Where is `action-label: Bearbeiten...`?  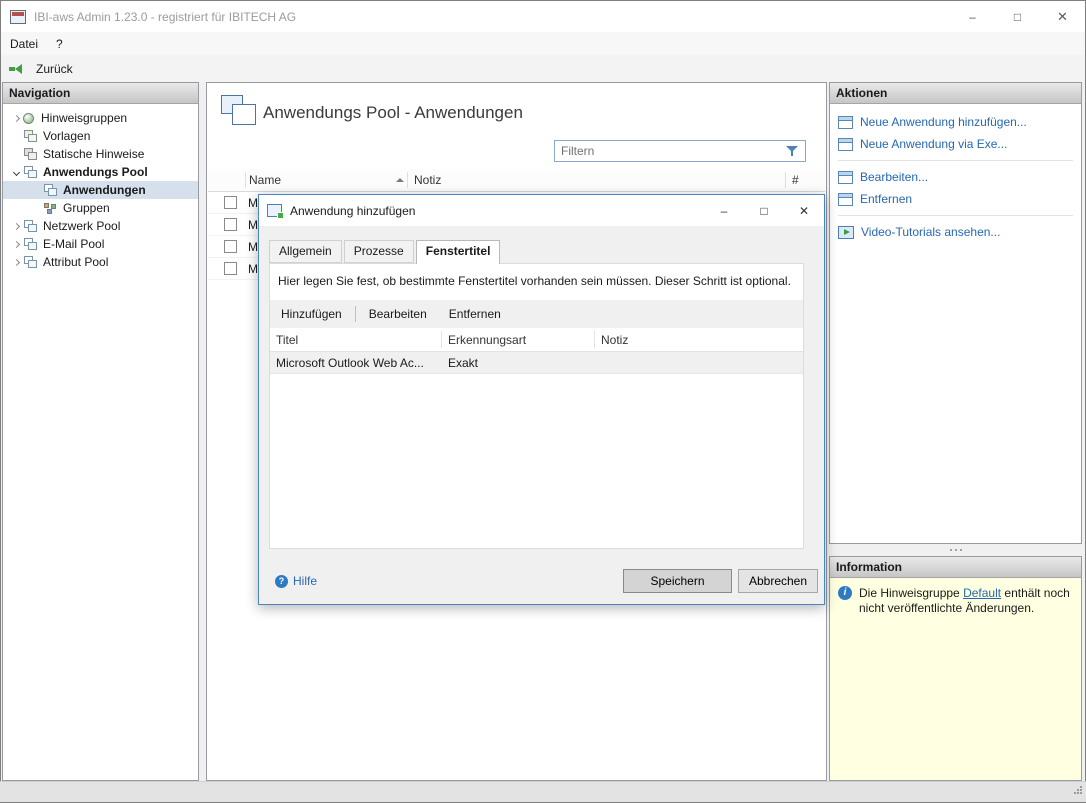
action-label: Bearbeiten... is located at coordinates (894, 177).